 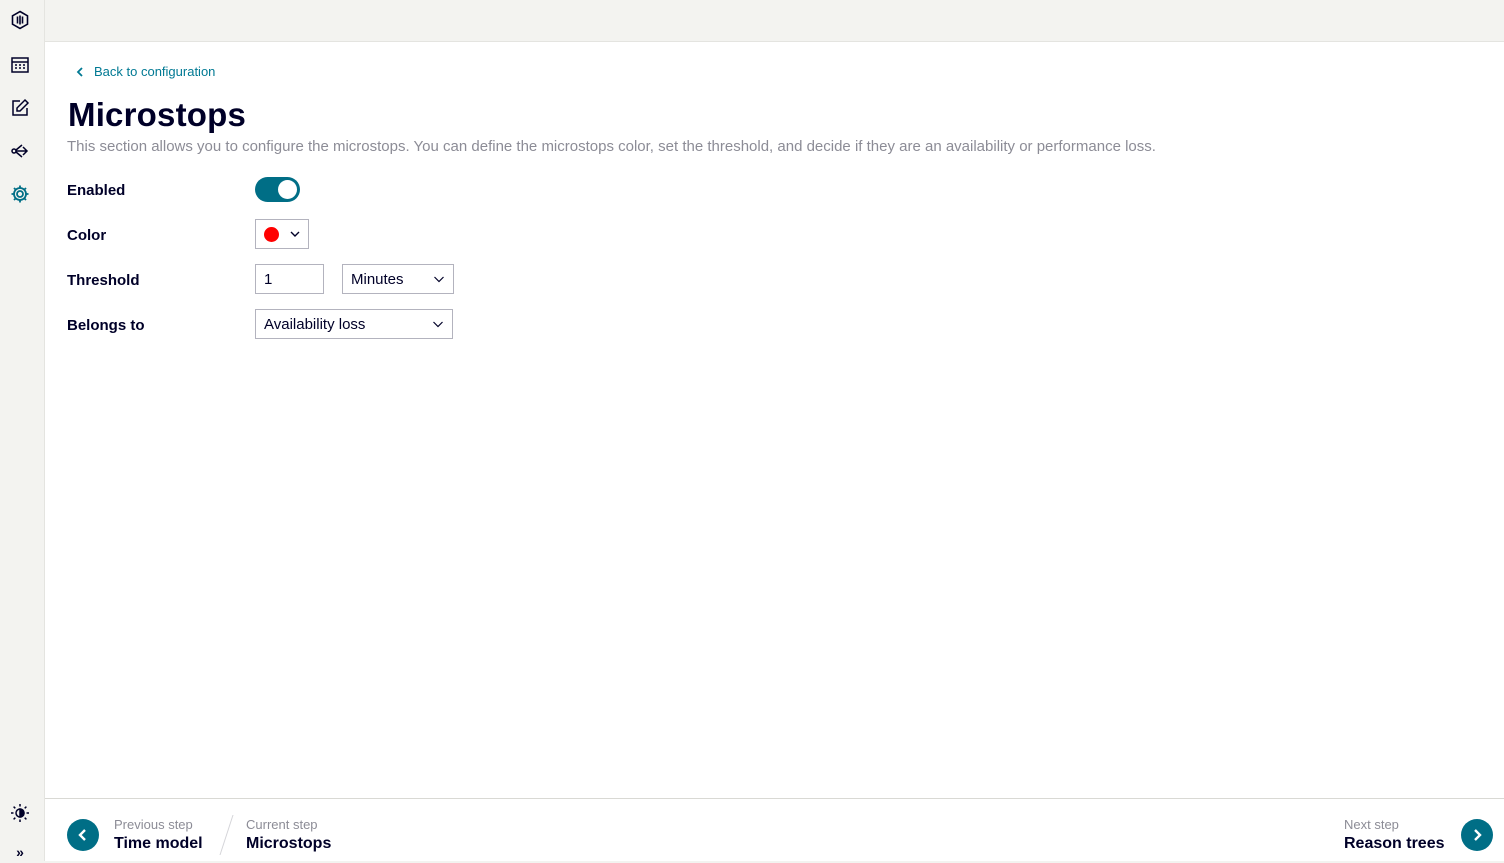 What do you see at coordinates (106, 325) in the screenshot?
I see `belongs-to-label: Belongs to` at bounding box center [106, 325].